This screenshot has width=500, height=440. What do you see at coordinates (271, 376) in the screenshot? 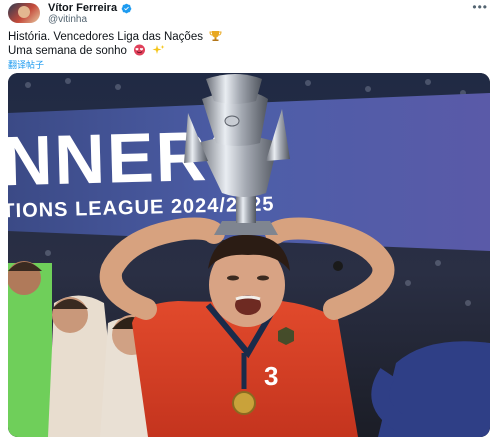
I see `jersey-number: 3` at bounding box center [271, 376].